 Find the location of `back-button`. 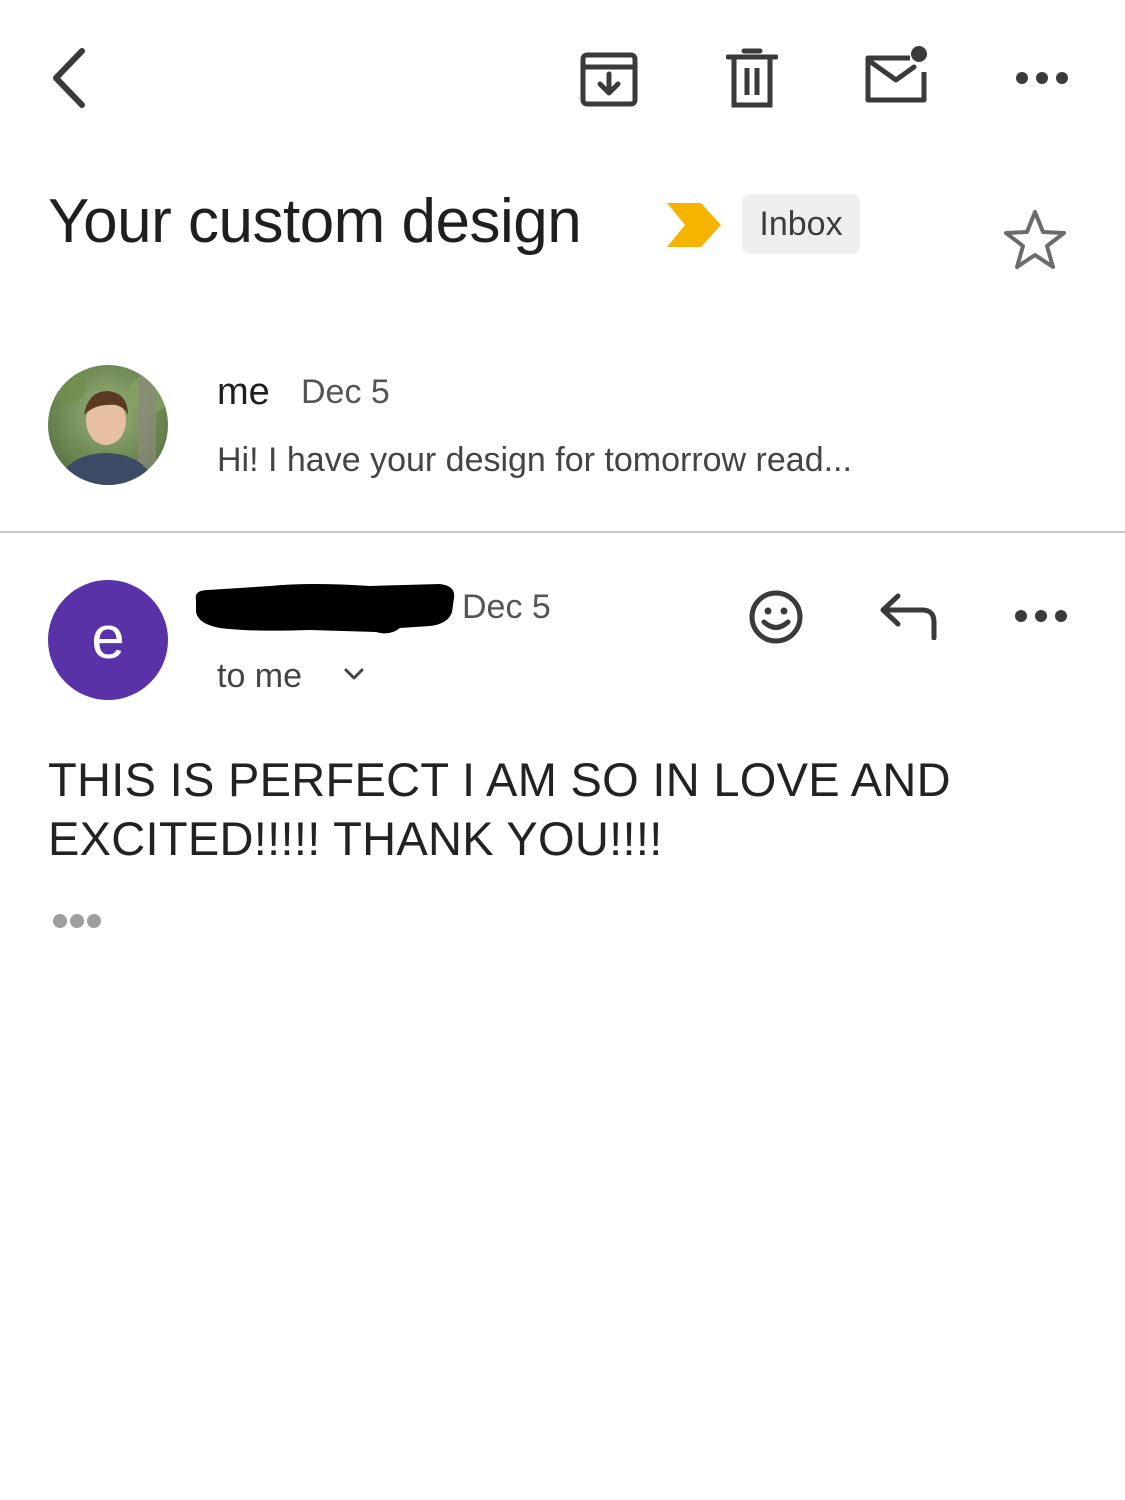

back-button is located at coordinates (68, 78).